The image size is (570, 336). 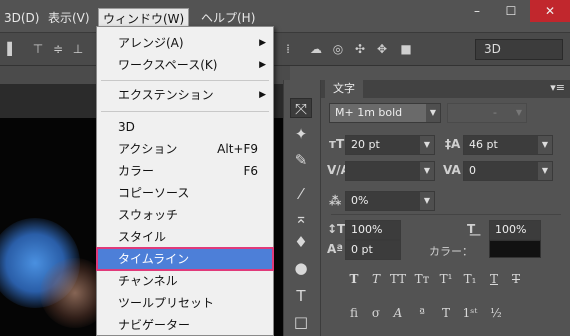 I want to click on menu-item-label: 3D, so click(x=126, y=127).